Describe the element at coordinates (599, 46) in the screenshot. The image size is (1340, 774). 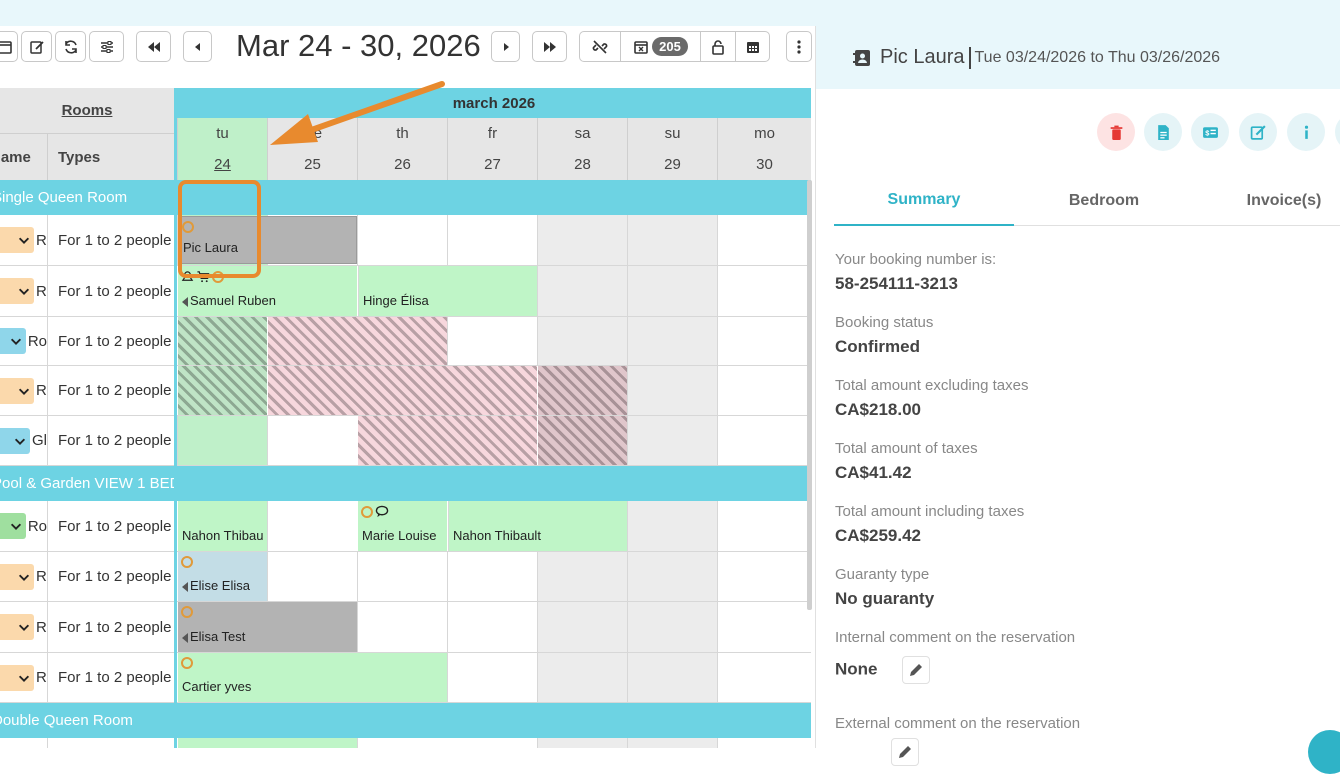
I see `unlink-button` at that location.